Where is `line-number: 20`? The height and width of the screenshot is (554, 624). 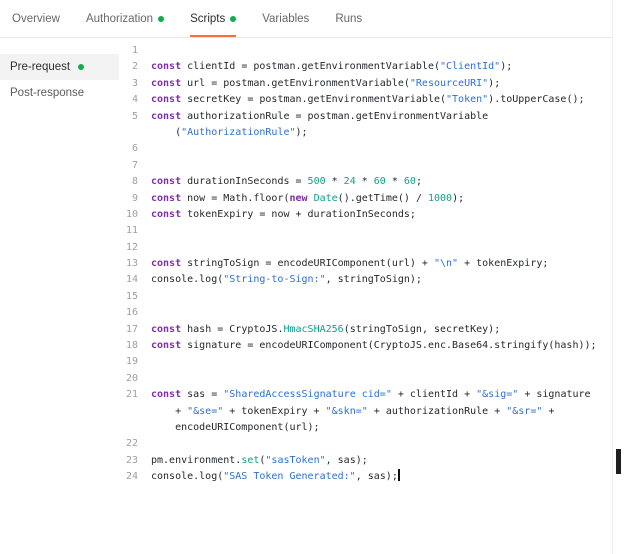
line-number: 20 is located at coordinates (131, 378).